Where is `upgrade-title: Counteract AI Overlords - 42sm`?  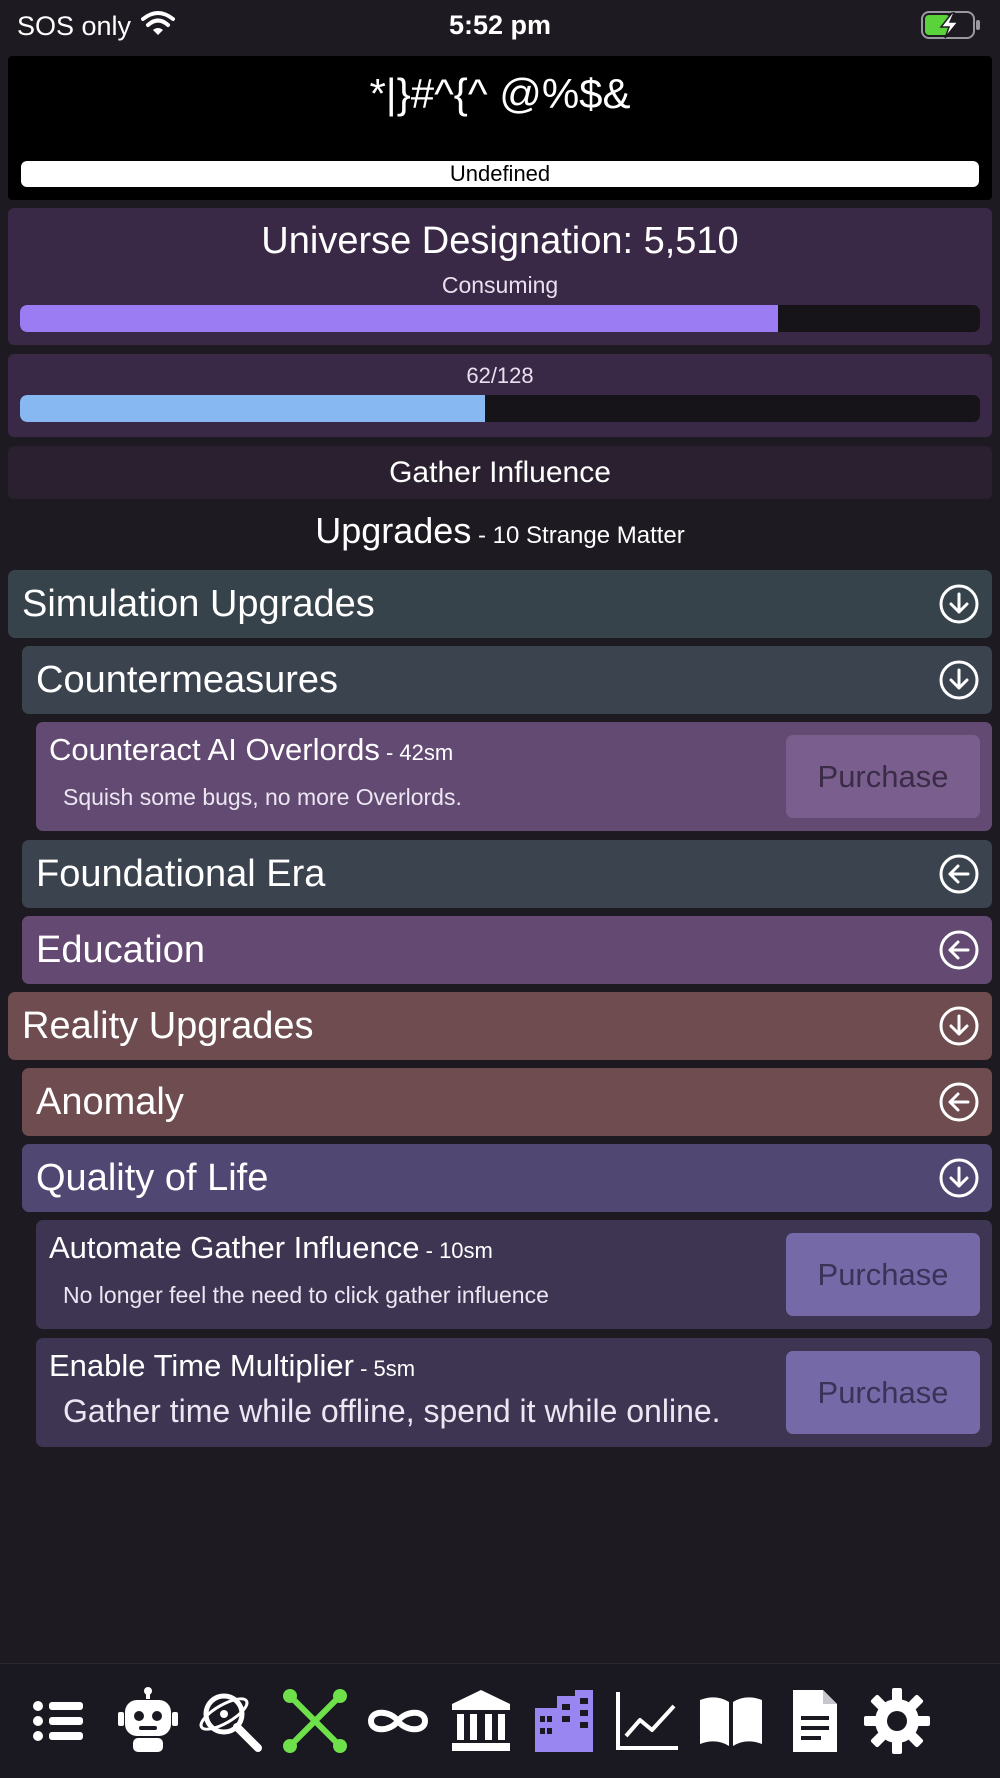
upgrade-title: Counteract AI Overlords - 42sm is located at coordinates (251, 750).